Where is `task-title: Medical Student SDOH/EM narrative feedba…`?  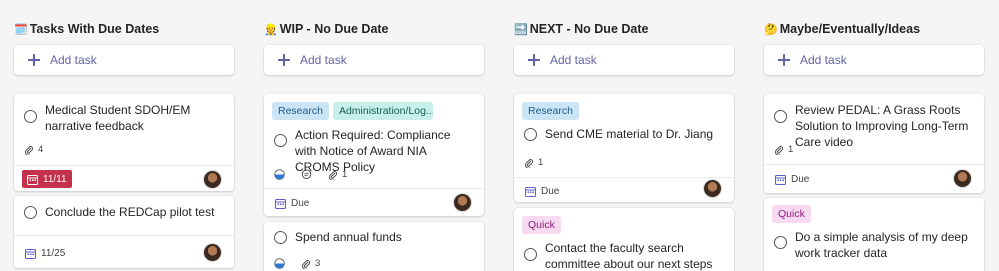 task-title: Medical Student SDOH/EM narrative feedba… is located at coordinates (118, 118).